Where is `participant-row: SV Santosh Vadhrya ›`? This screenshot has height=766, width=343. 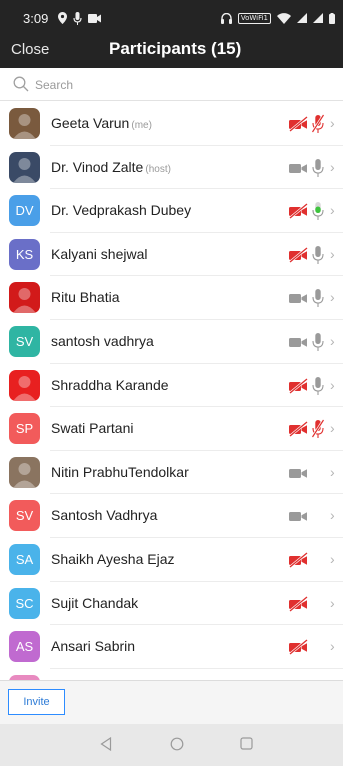 participant-row: SV Santosh Vadhrya › is located at coordinates (171, 516).